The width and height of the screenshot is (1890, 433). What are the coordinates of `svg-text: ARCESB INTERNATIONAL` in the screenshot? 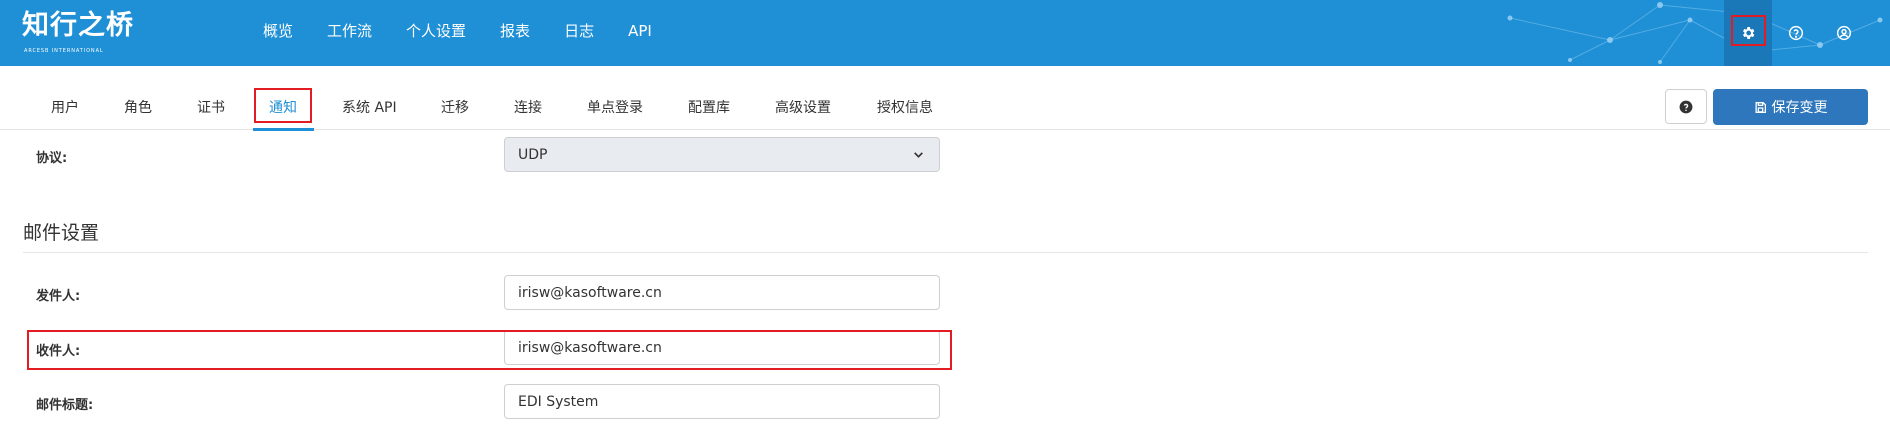 It's located at (64, 50).